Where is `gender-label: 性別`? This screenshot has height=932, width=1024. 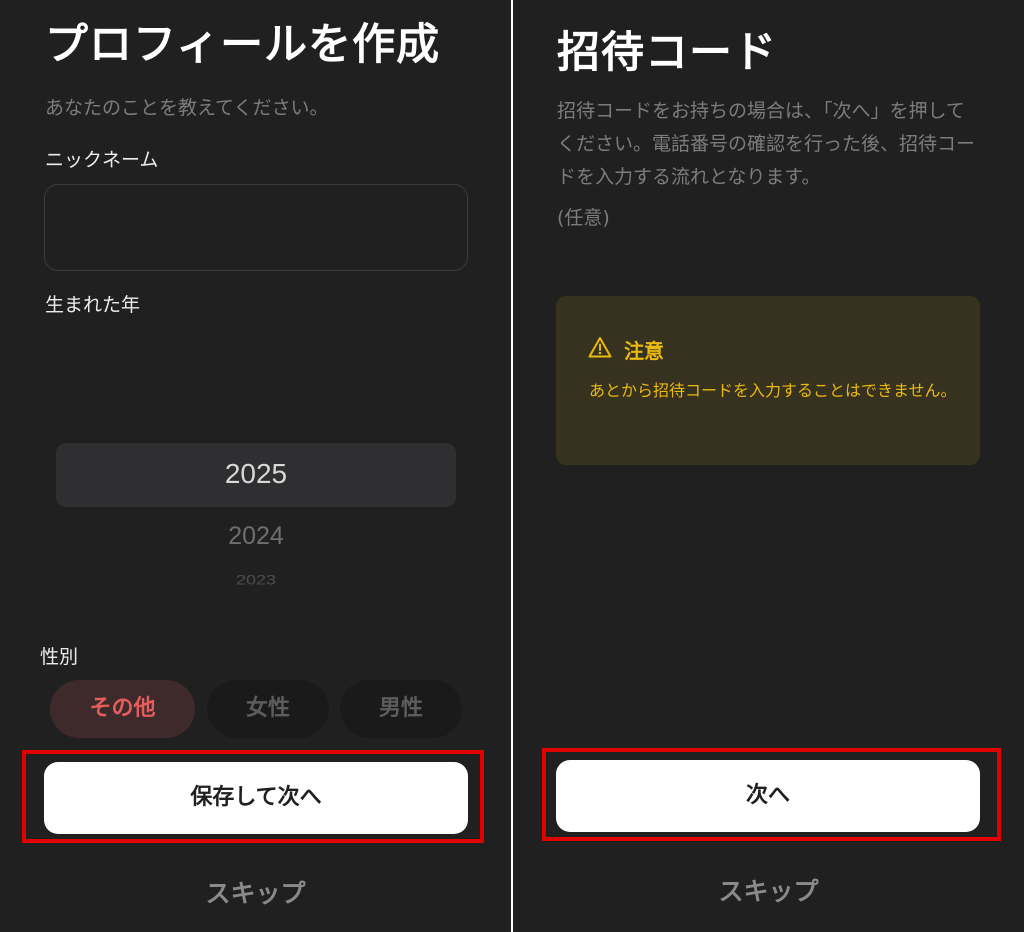 gender-label: 性別 is located at coordinates (59, 657).